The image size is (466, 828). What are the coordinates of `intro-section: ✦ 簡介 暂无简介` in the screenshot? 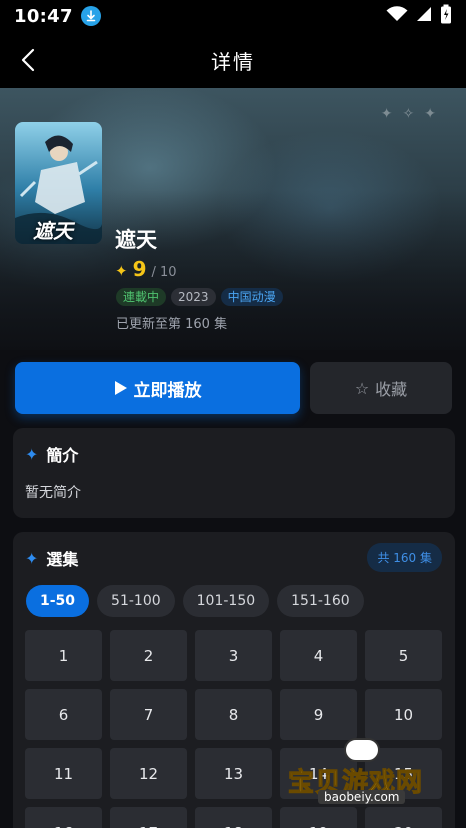 It's located at (234, 473).